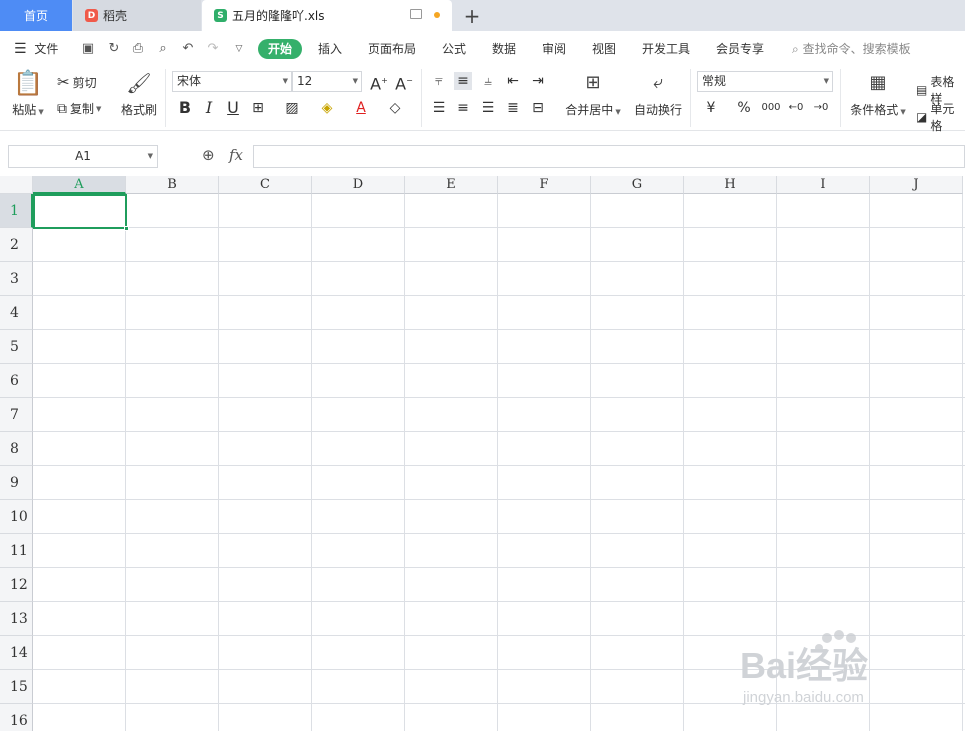 This screenshot has width=965, height=731. Describe the element at coordinates (740, 49) in the screenshot. I see `tab-member: 会员专享` at that location.